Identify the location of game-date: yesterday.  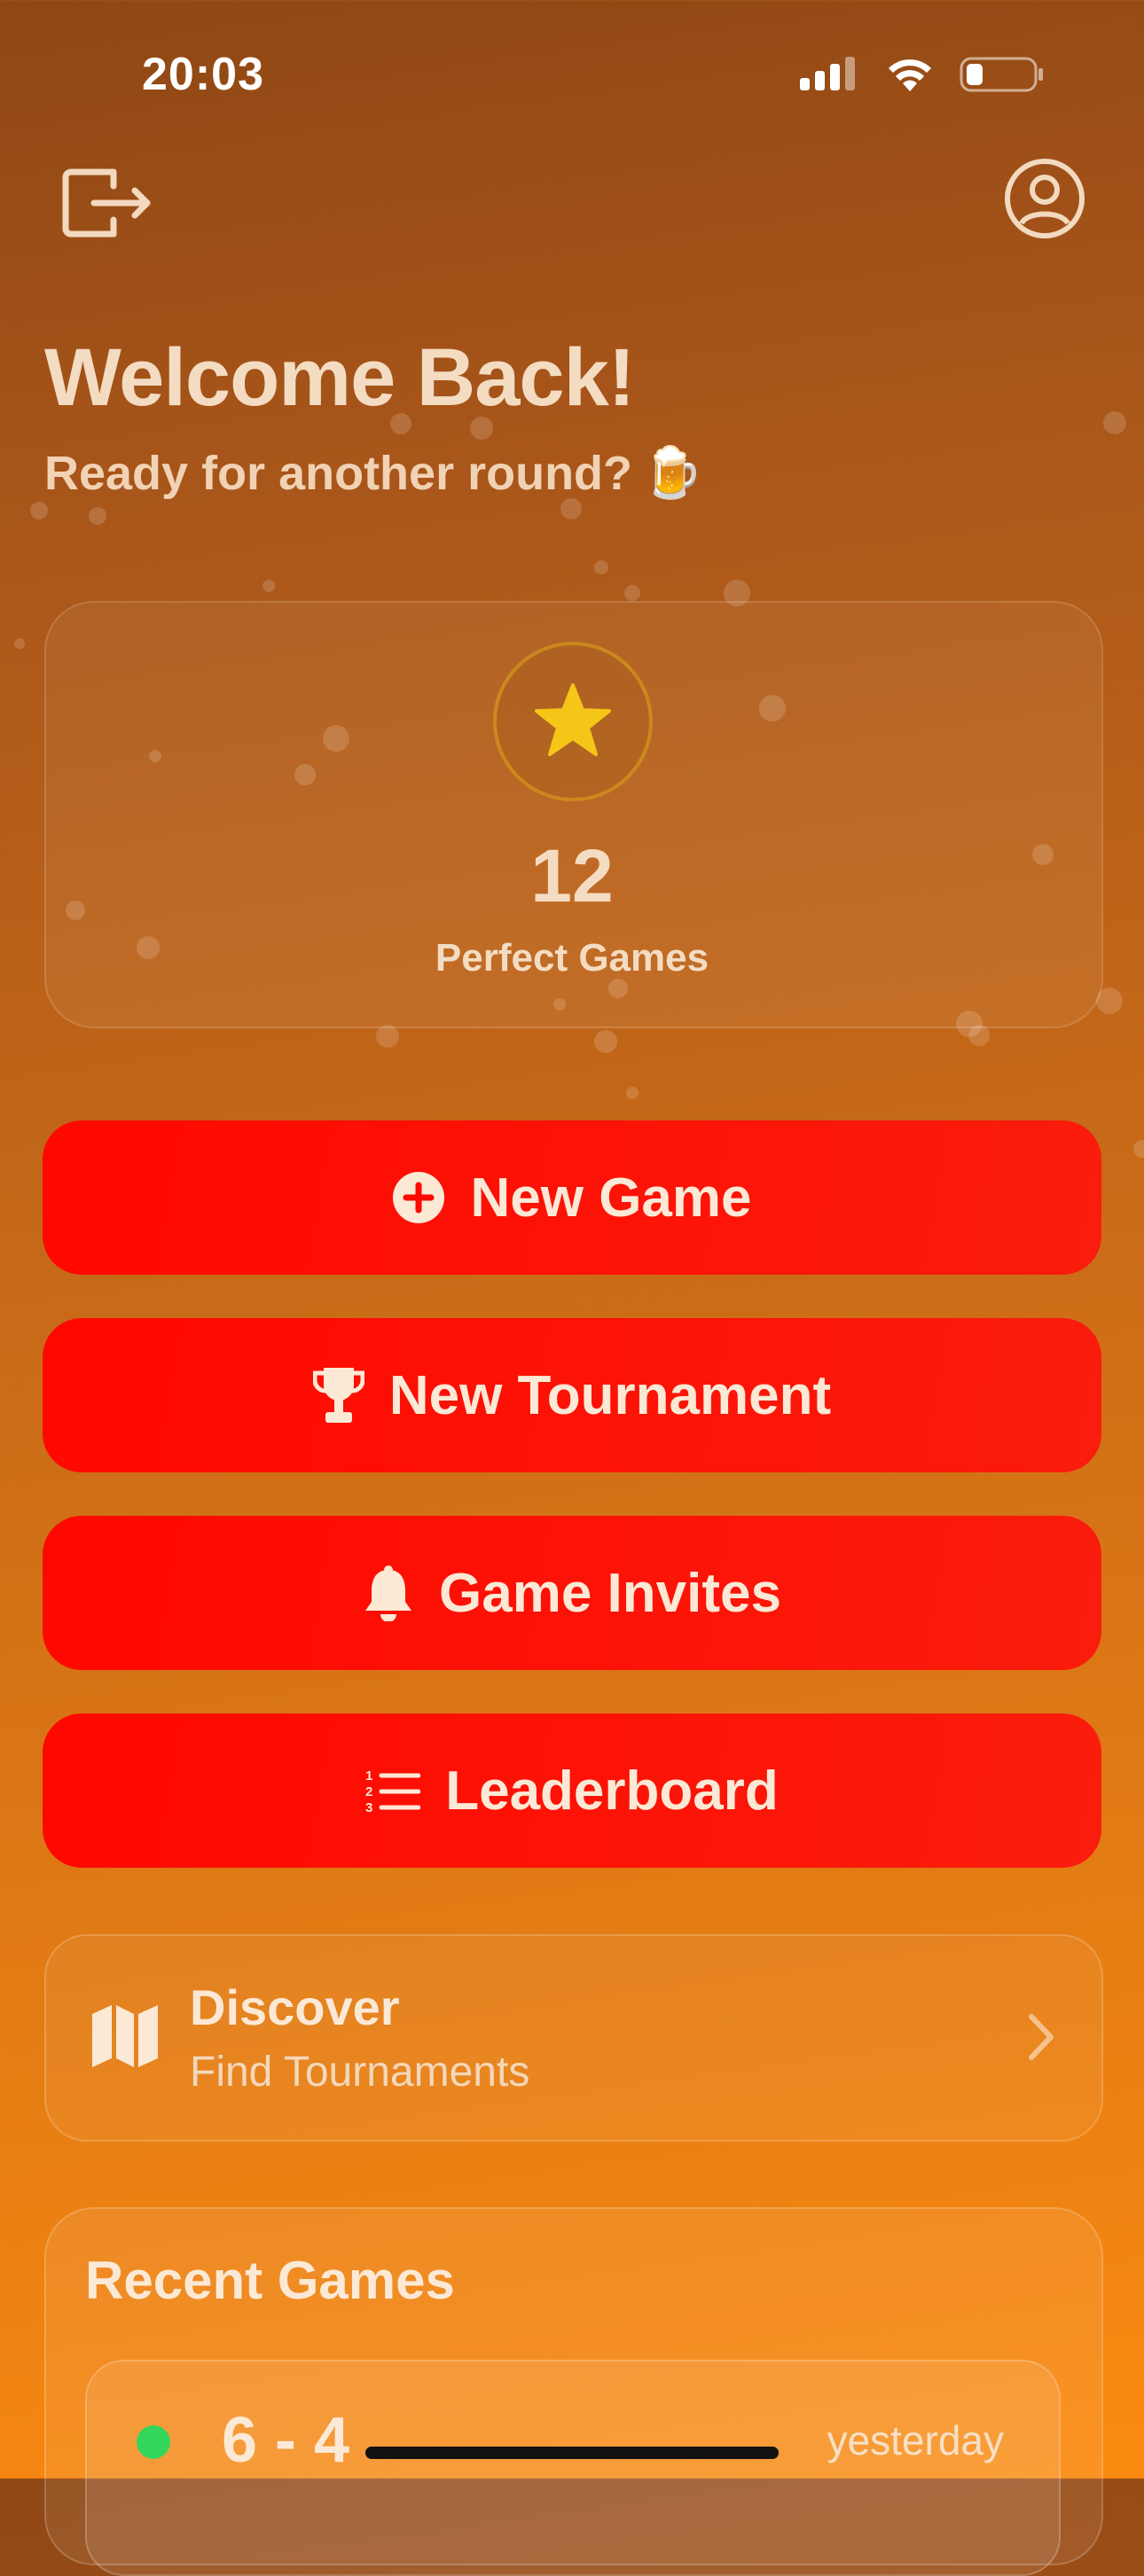
(916, 2440).